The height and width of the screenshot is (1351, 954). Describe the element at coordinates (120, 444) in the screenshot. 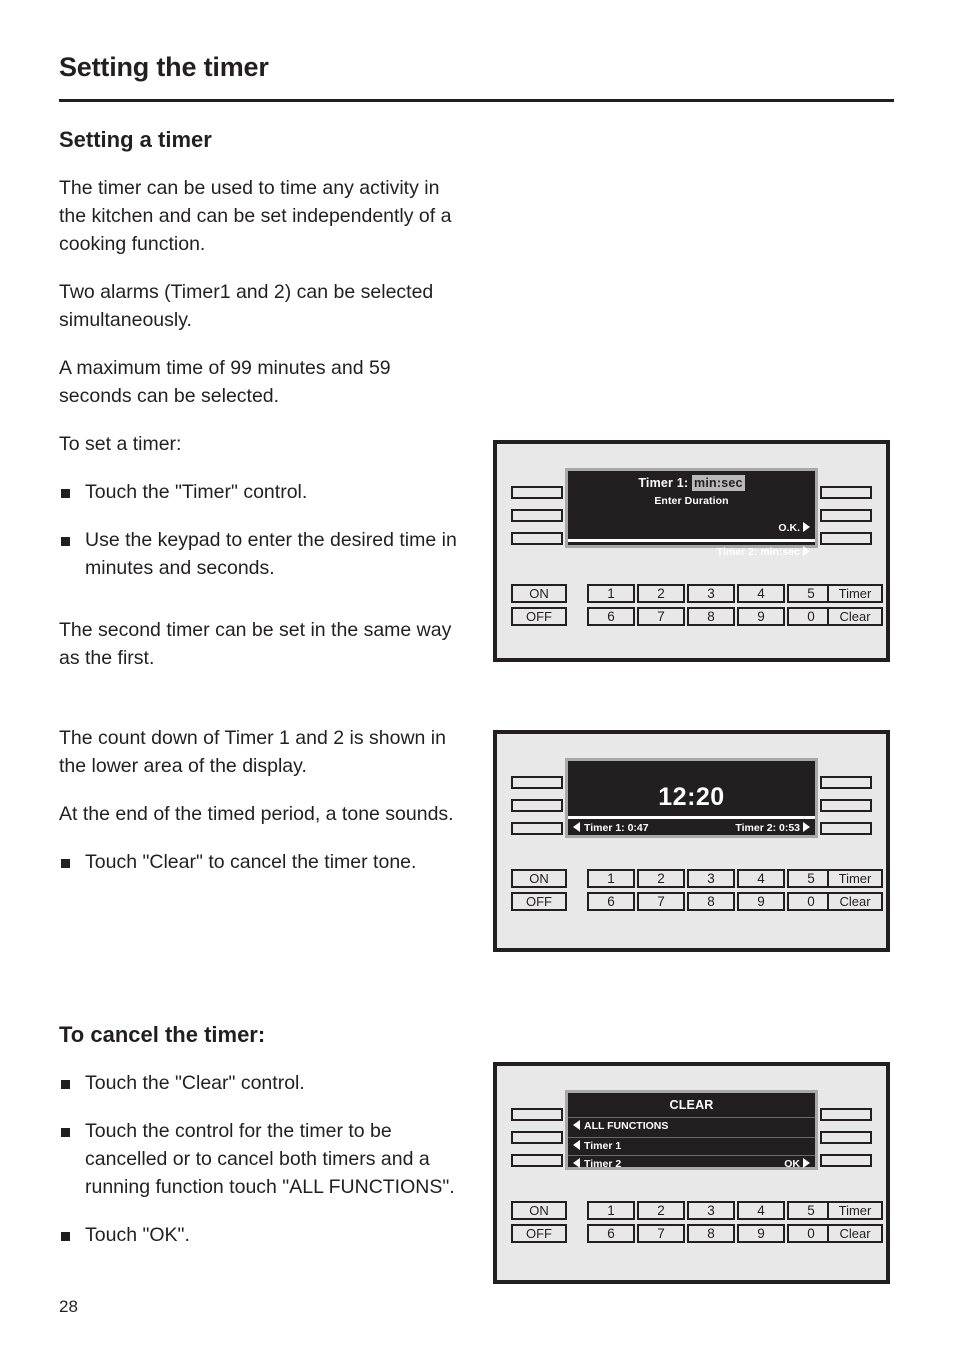

I see `paragraph-to-set-a-timer: To set a timer:` at that location.